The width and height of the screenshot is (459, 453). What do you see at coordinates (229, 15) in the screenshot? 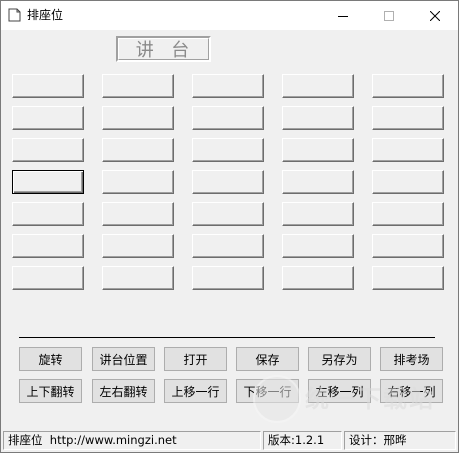
I see `title-bar: 排座位` at bounding box center [229, 15].